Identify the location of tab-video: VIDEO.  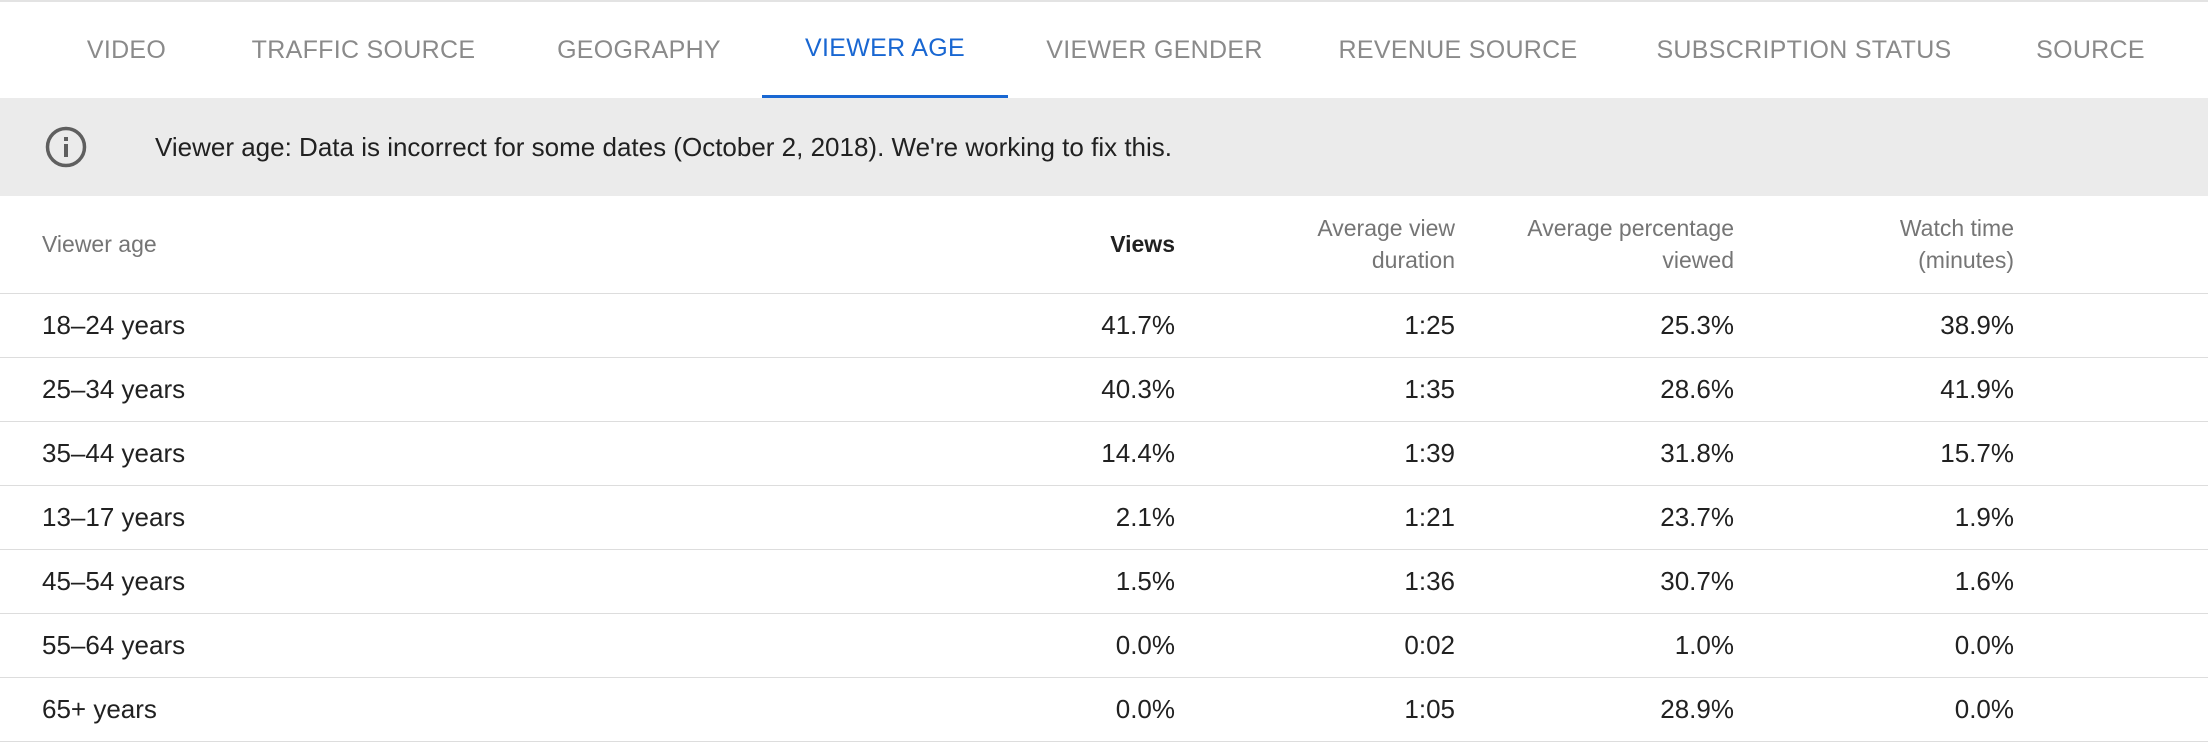
(126, 50).